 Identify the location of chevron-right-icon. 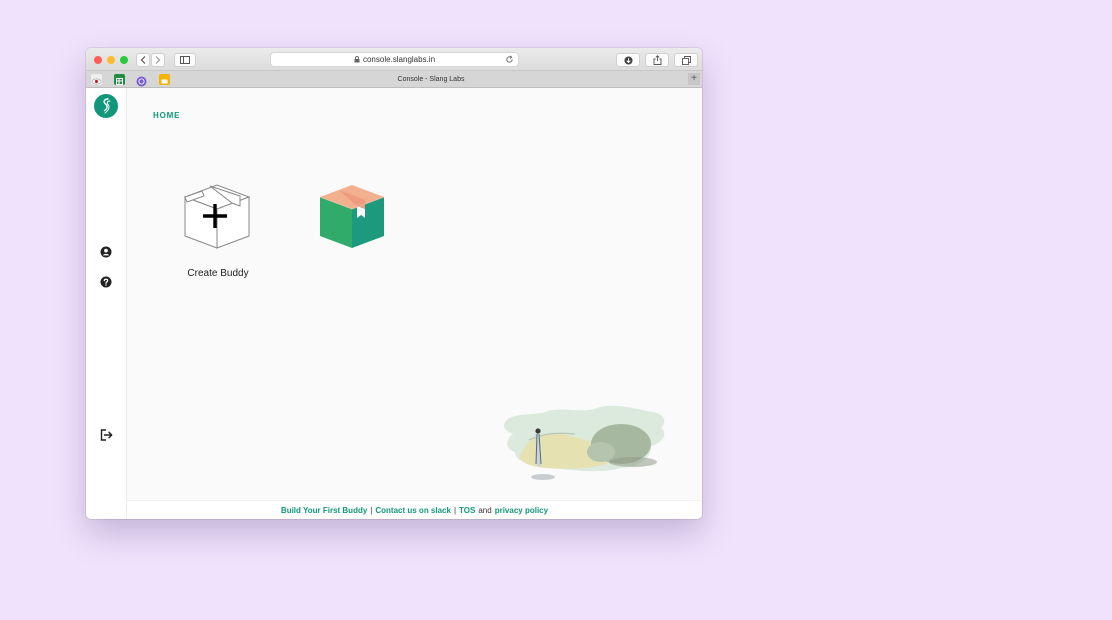
(158, 60).